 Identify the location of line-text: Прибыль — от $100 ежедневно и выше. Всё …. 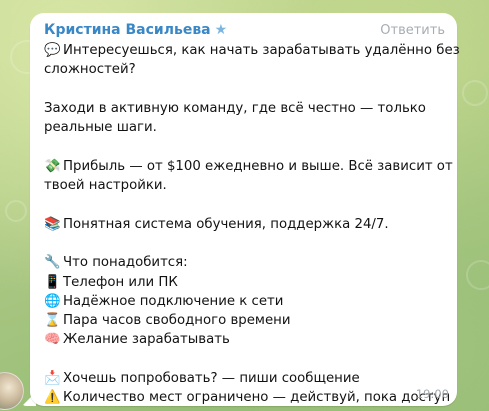
(258, 166).